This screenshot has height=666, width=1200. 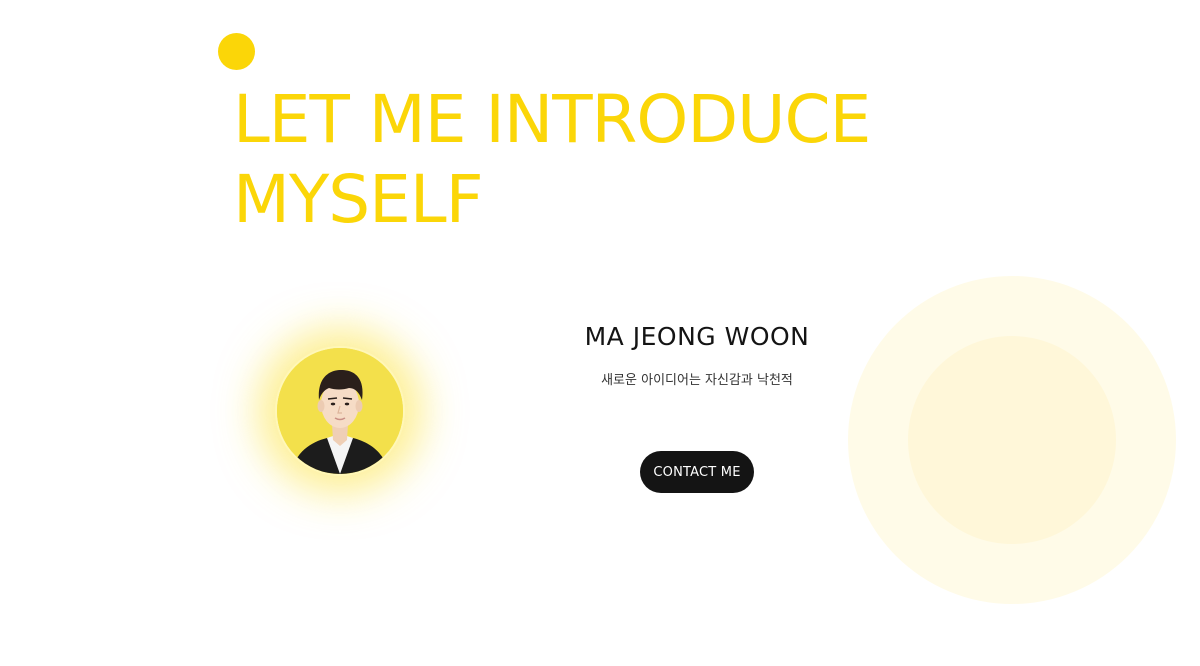 What do you see at coordinates (697, 472) in the screenshot?
I see `contact-me-button: CONTACT ME` at bounding box center [697, 472].